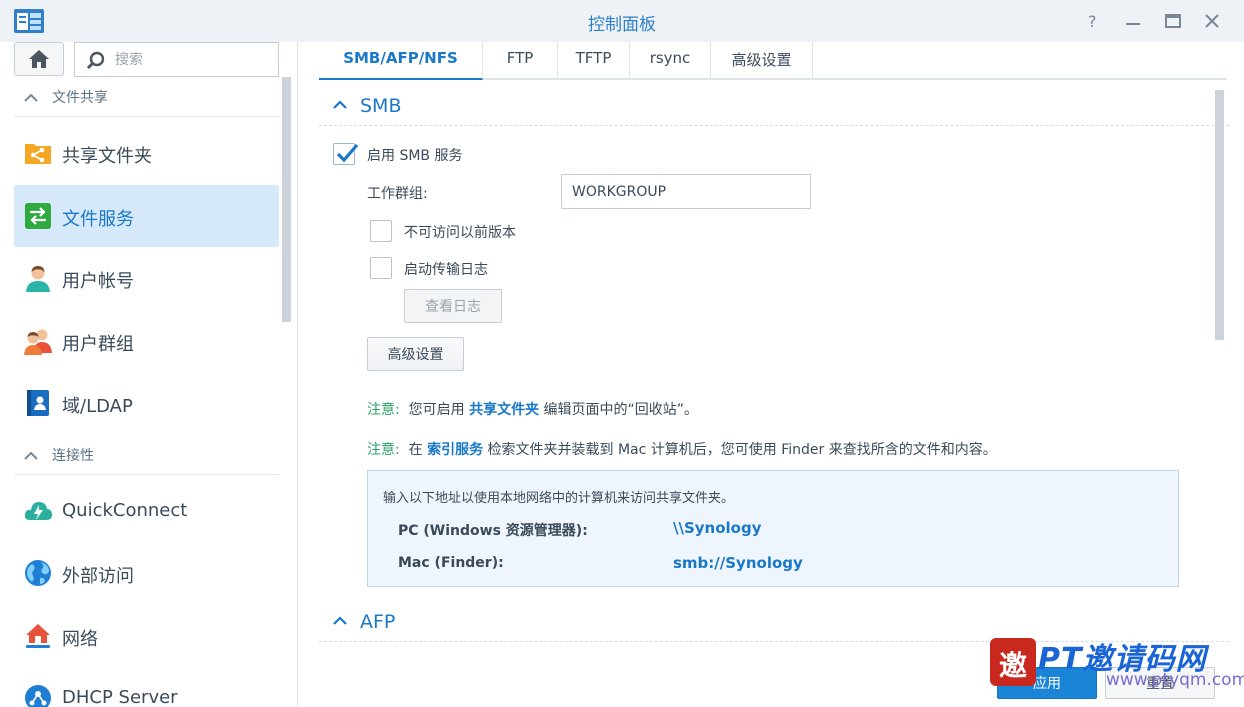 This screenshot has width=1244, height=707. Describe the element at coordinates (559, 498) in the screenshot. I see `info-intro: 输入以下地址以使用本地网络中的计算机来访问共享文件夹。` at that location.